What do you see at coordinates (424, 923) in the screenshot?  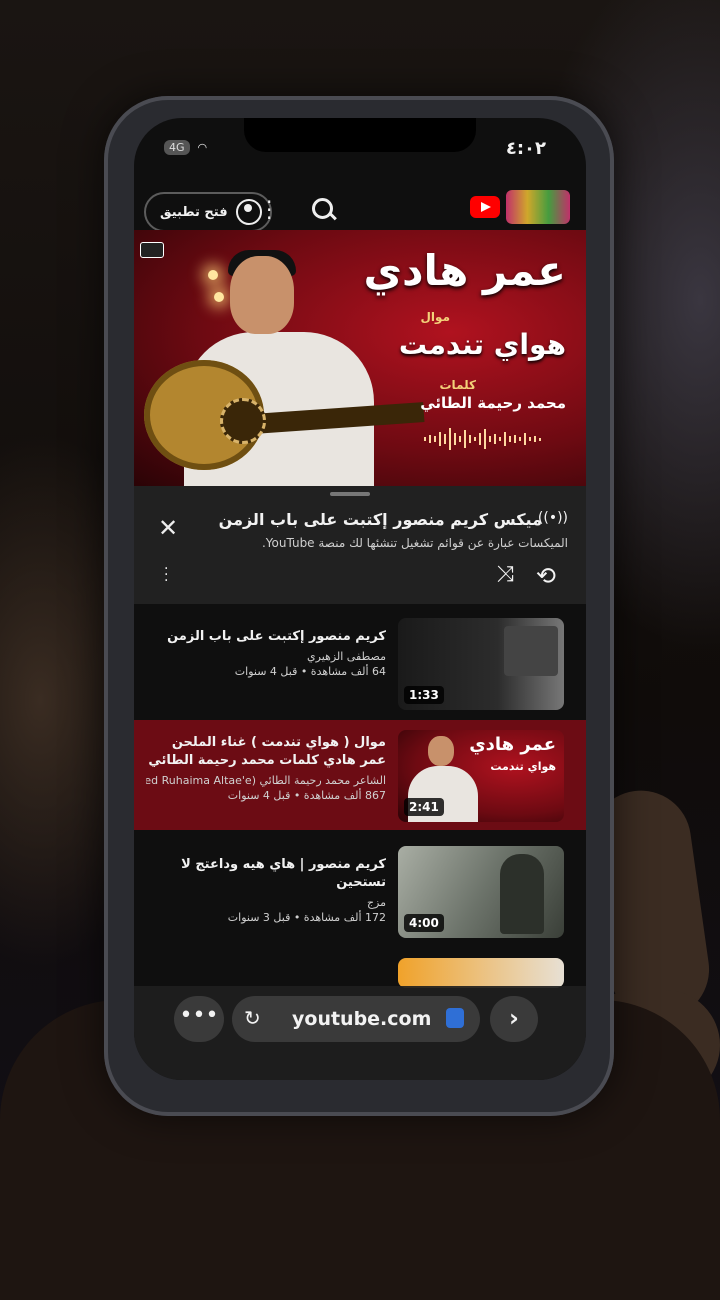 I see `video-duration: 4:00` at bounding box center [424, 923].